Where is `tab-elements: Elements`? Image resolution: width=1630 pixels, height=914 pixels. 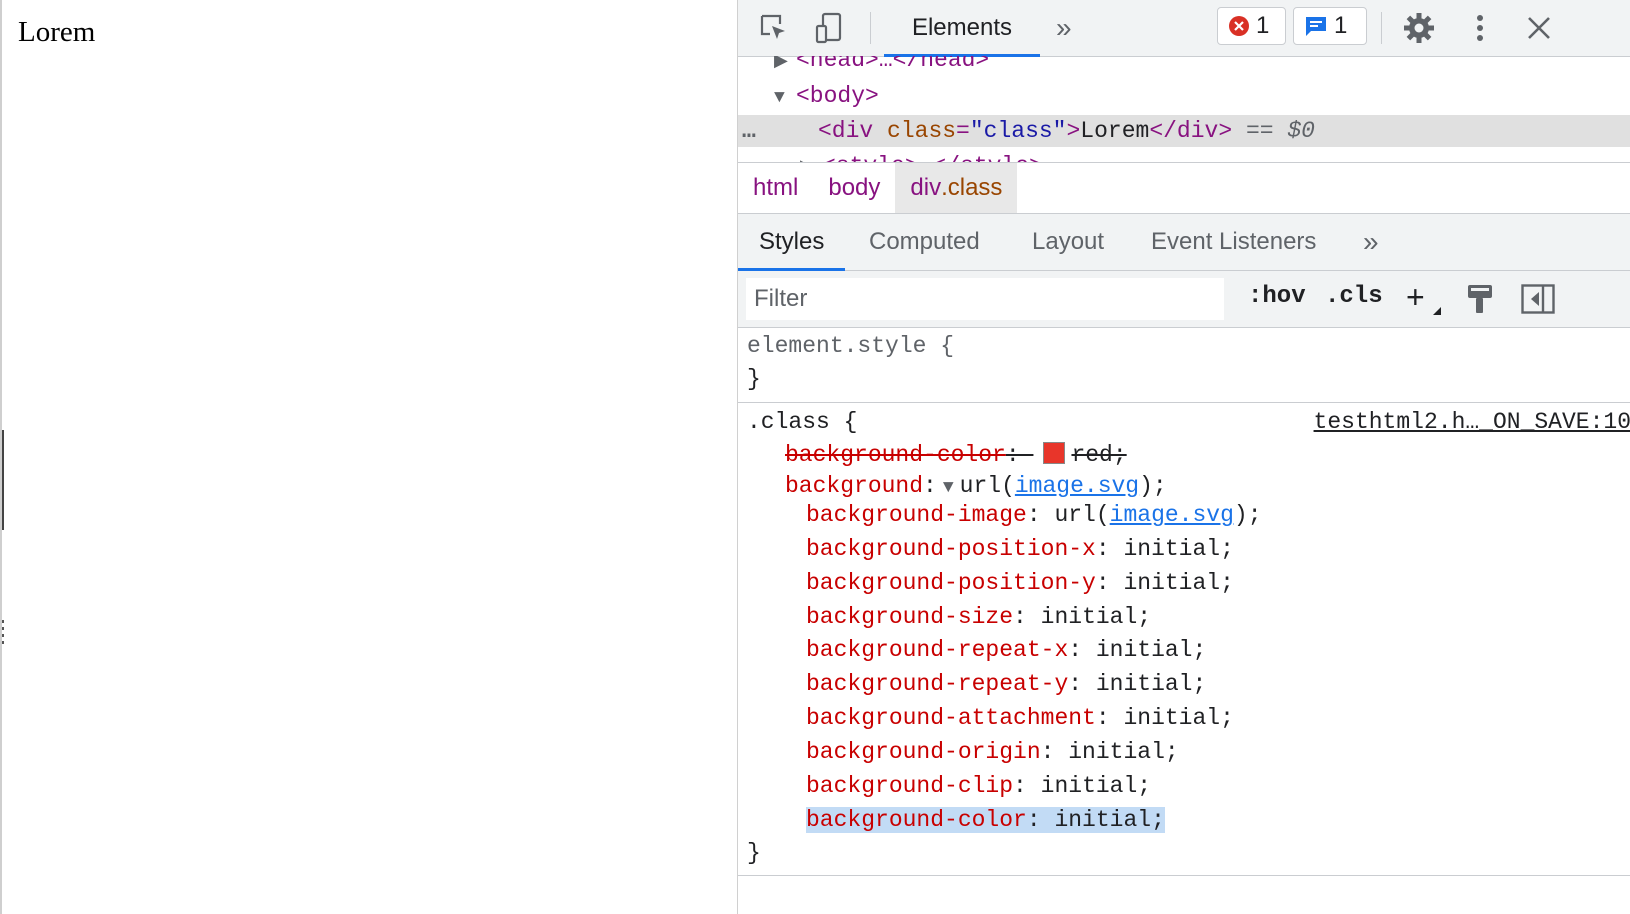
tab-elements: Elements is located at coordinates (962, 28).